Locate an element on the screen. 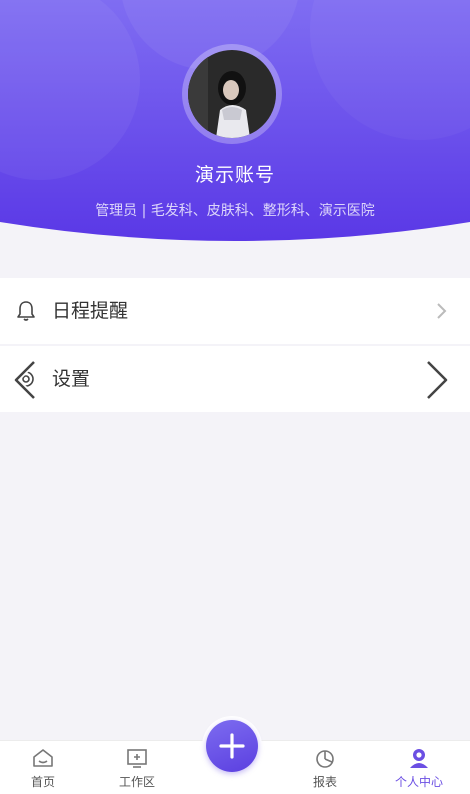 The image size is (470, 794). tab-home: 首页 is located at coordinates (43, 767).